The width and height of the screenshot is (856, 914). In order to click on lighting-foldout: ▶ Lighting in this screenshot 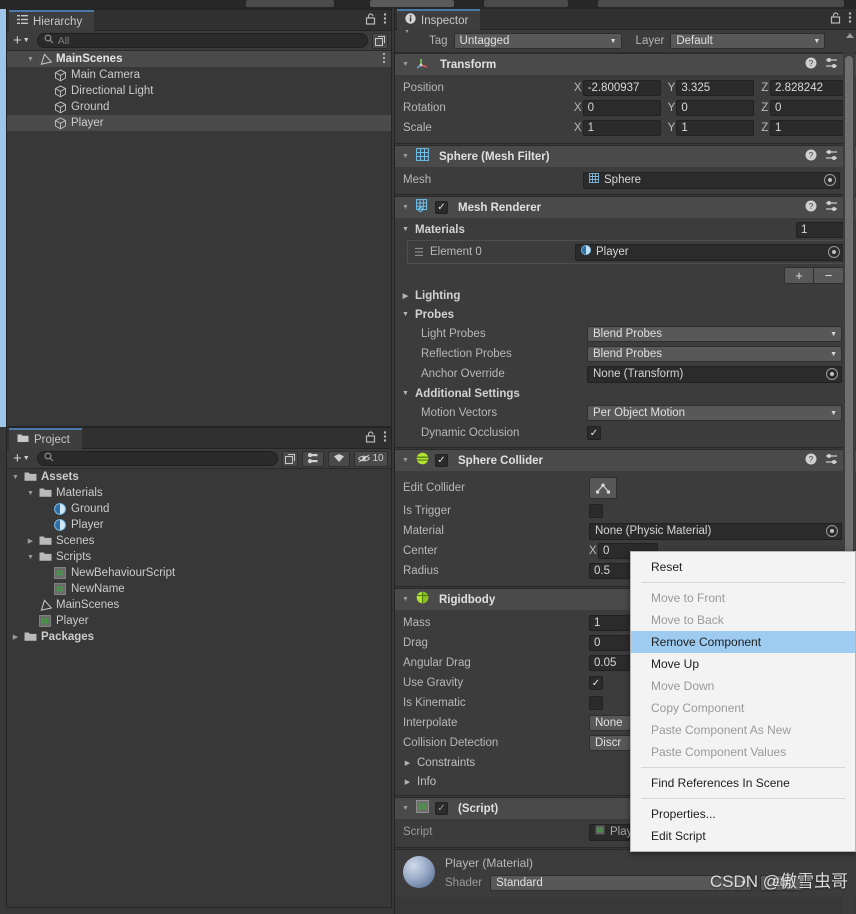, I will do `click(624, 295)`.